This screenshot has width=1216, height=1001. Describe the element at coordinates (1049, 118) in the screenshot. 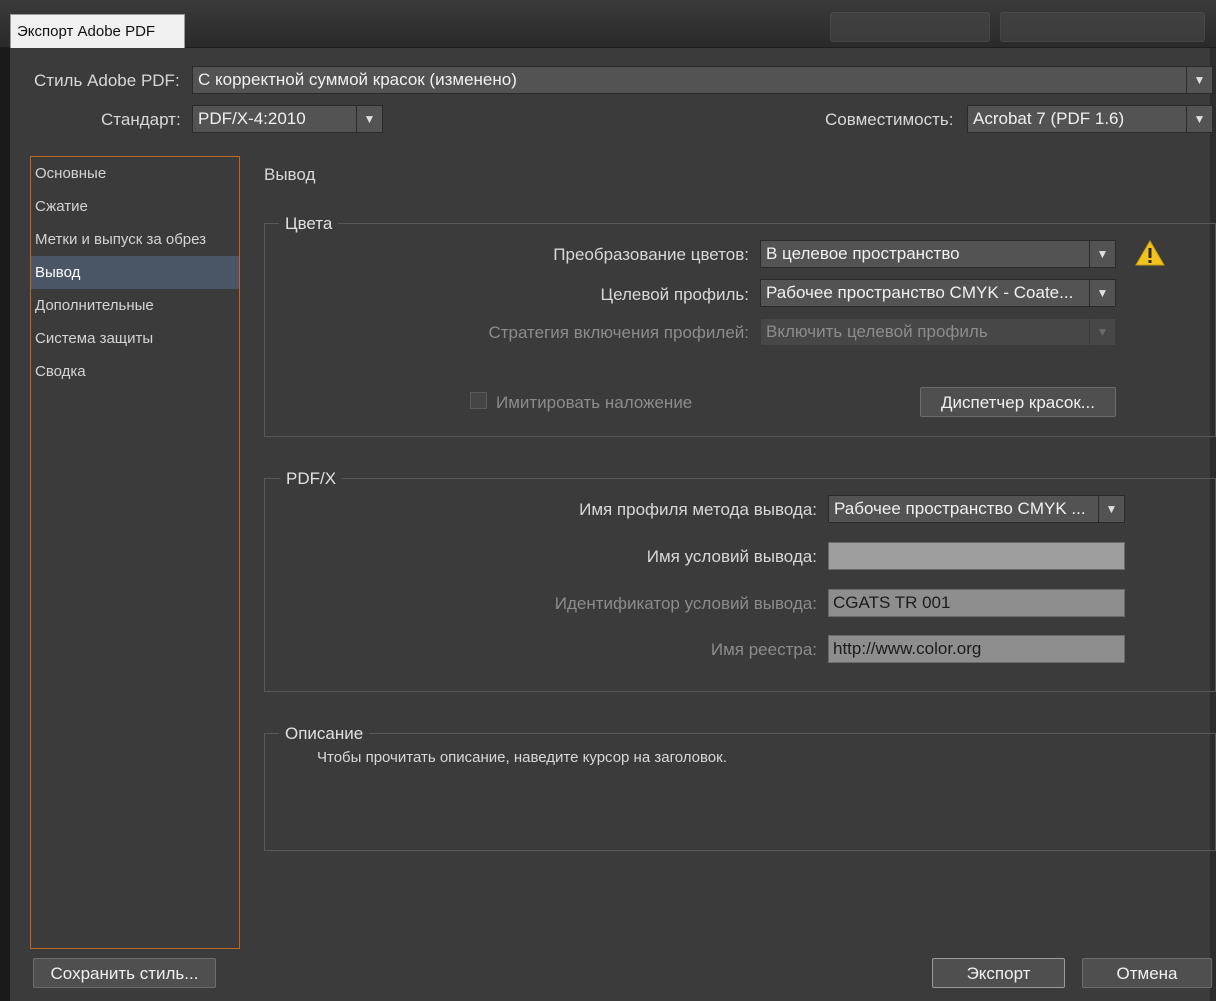

I see `compat-value: Acrobat 7 (PDF 1.6)` at that location.